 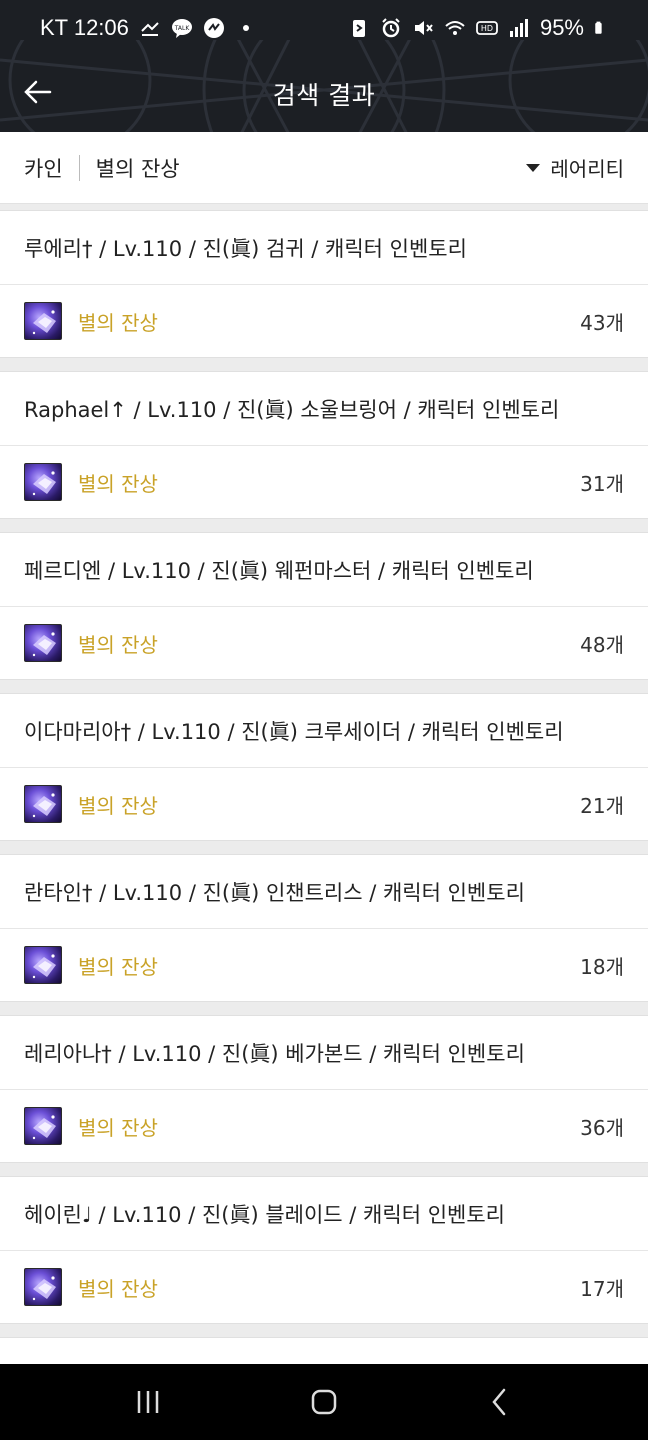 I want to click on item-row: 별의 잔상 18개, so click(x=324, y=965).